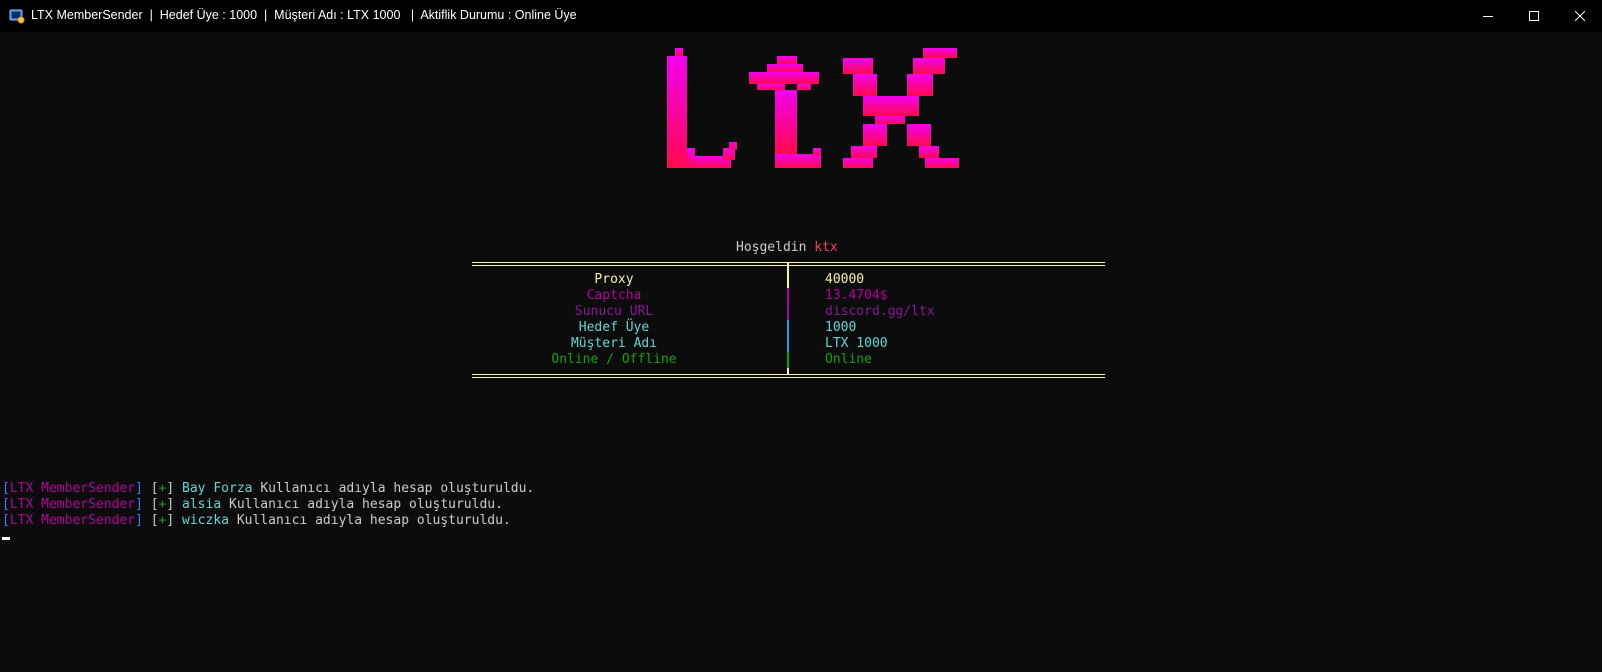 Image resolution: width=1602 pixels, height=672 pixels. I want to click on stats-value: 40000, so click(845, 279).